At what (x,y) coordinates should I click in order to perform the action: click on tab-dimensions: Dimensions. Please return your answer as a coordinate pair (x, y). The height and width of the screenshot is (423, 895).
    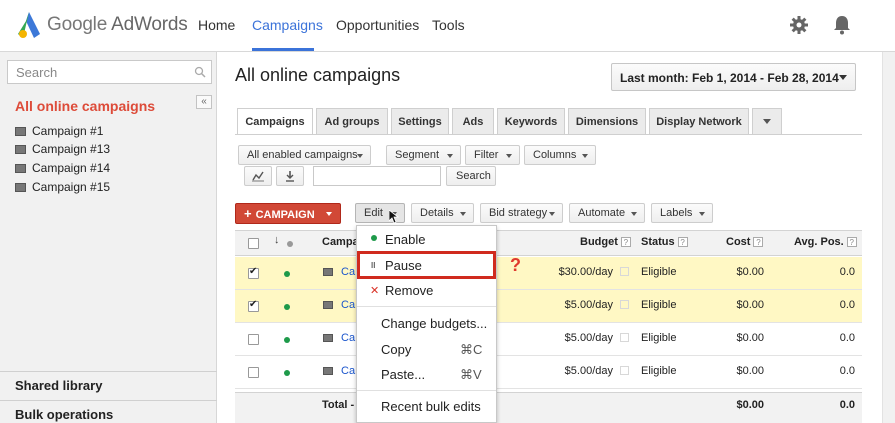
    Looking at the image, I should click on (607, 121).